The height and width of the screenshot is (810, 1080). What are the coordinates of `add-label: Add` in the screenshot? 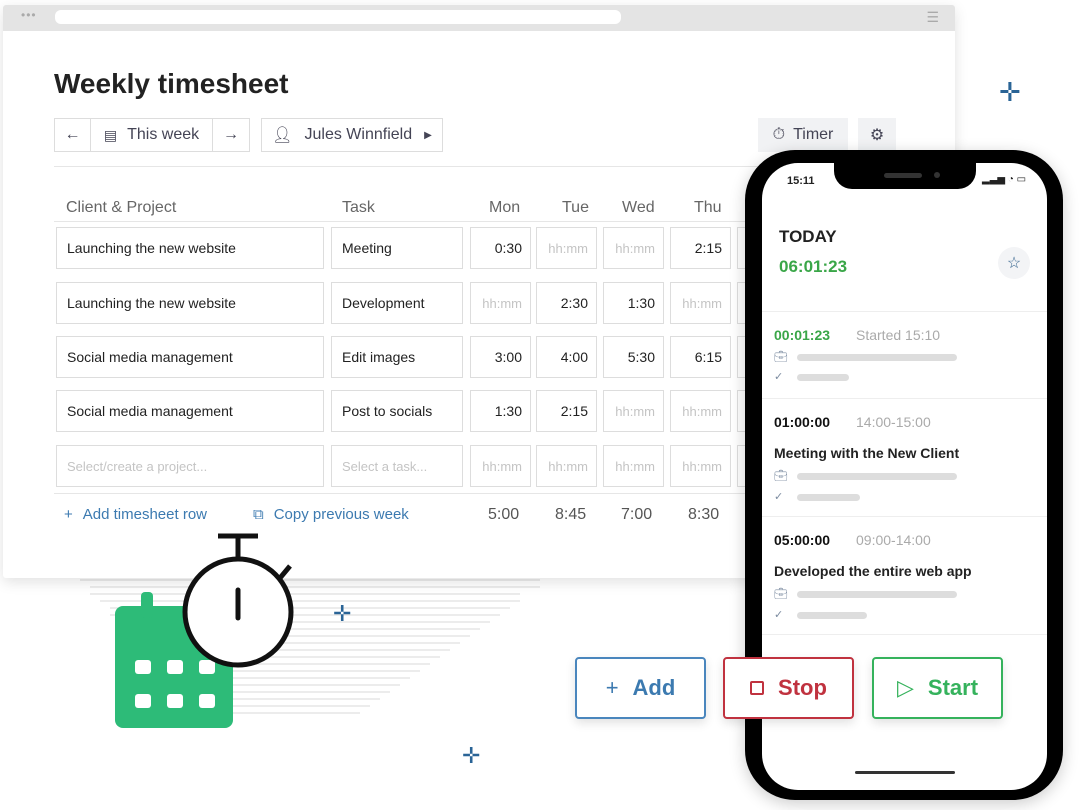 It's located at (654, 687).